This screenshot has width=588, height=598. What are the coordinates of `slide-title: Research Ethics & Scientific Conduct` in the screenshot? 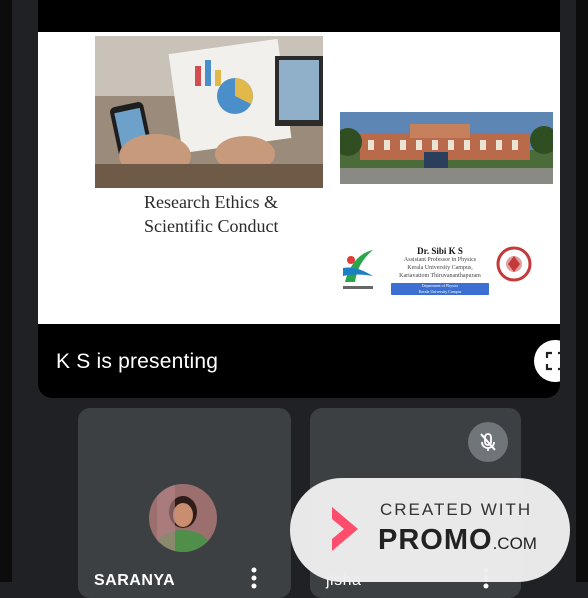 It's located at (244, 214).